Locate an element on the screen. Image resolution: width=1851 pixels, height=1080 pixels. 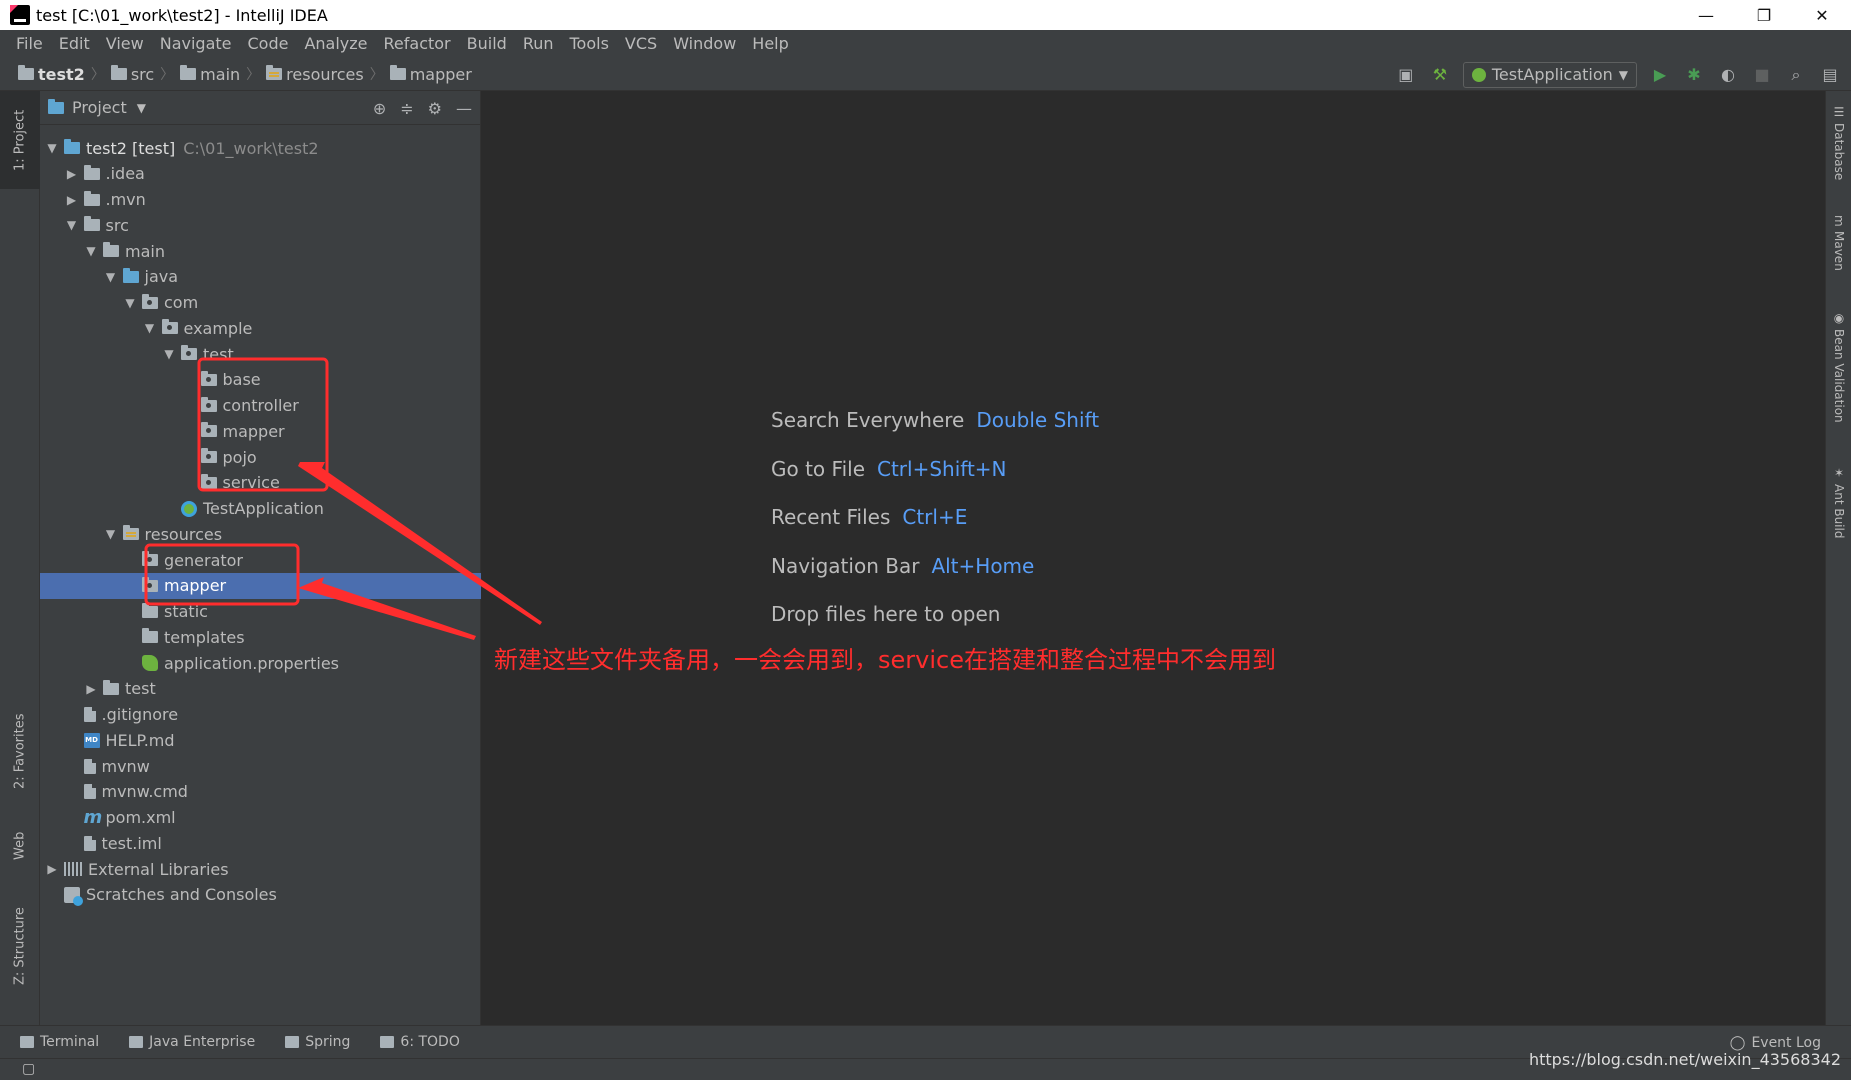
run-icon: ▶ is located at coordinates (1660, 75).